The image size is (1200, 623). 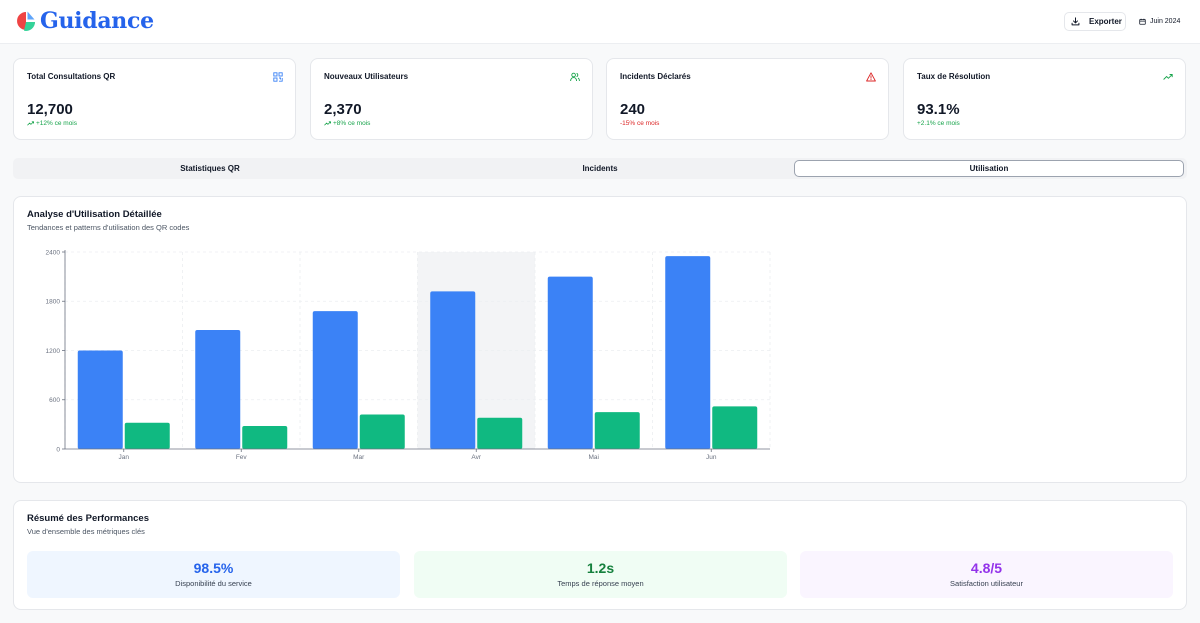 What do you see at coordinates (124, 457) in the screenshot?
I see `x-tick-label-Jan: Jan` at bounding box center [124, 457].